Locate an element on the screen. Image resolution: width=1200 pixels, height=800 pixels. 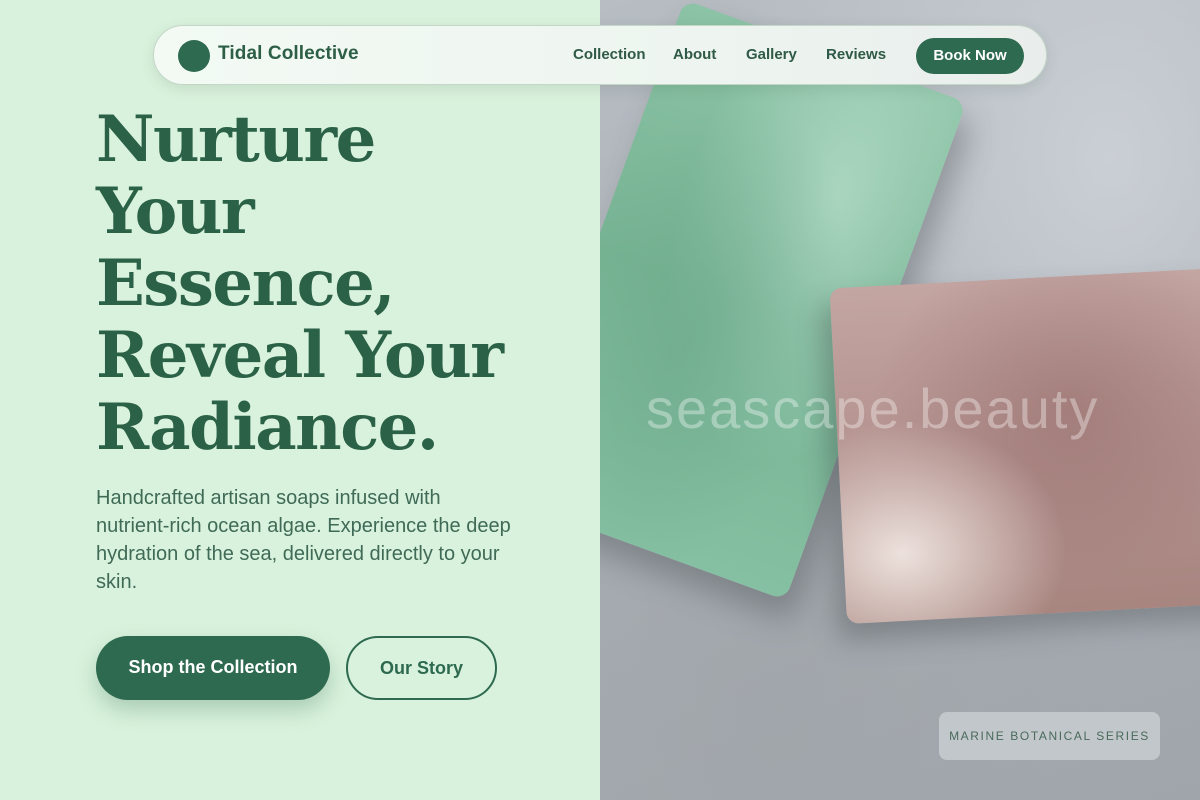
nav-link-gallery: Gallery is located at coordinates (771, 54).